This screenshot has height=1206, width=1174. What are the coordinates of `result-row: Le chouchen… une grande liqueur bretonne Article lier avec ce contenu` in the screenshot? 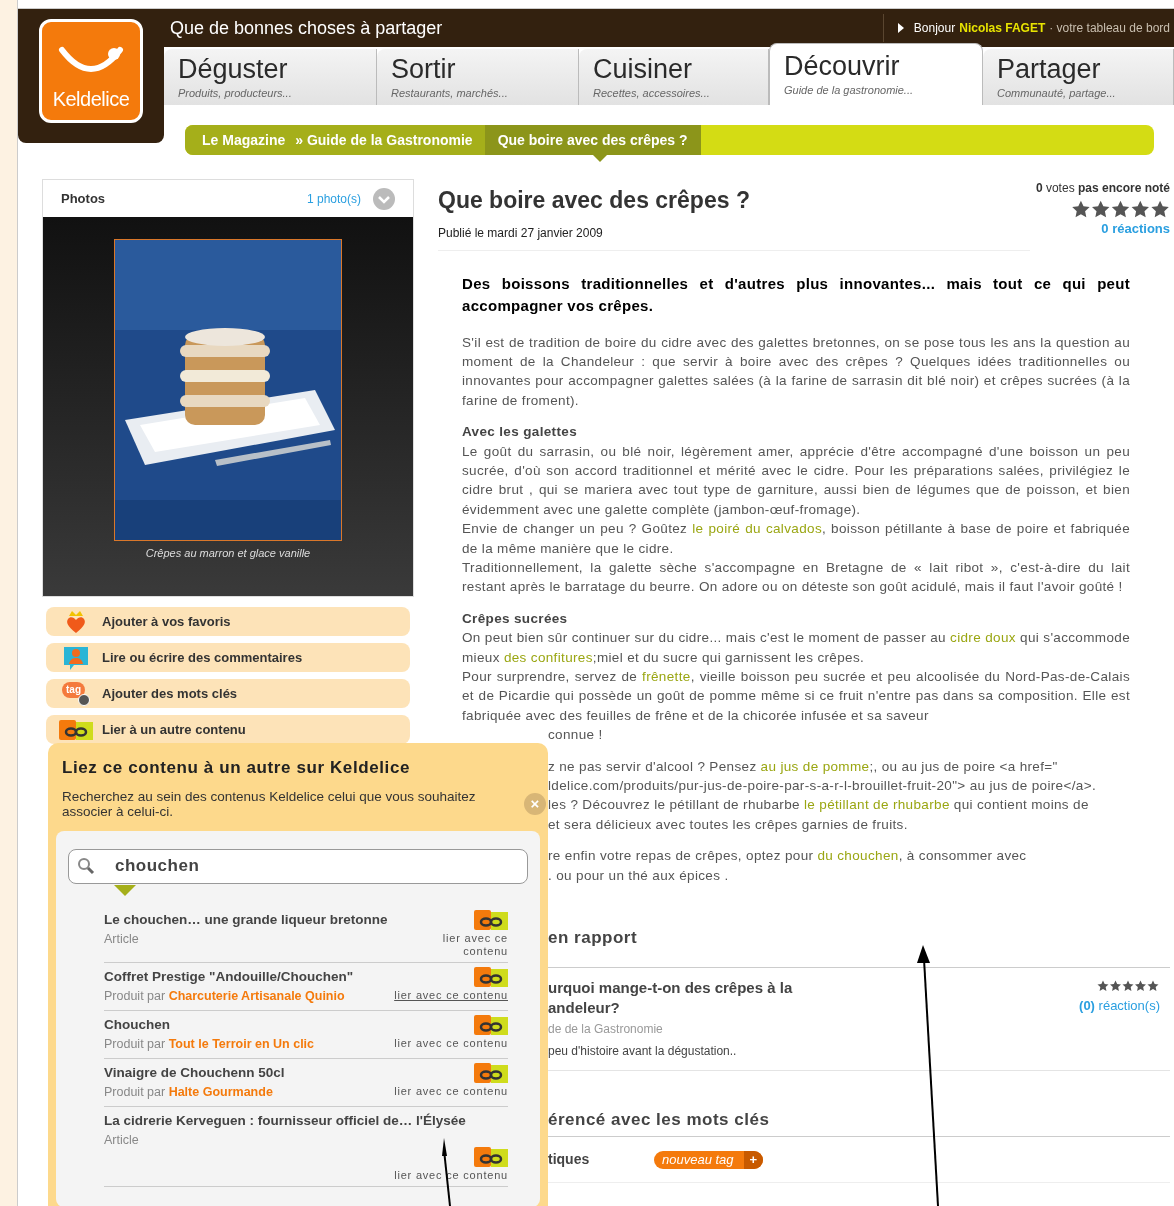 It's located at (306, 934).